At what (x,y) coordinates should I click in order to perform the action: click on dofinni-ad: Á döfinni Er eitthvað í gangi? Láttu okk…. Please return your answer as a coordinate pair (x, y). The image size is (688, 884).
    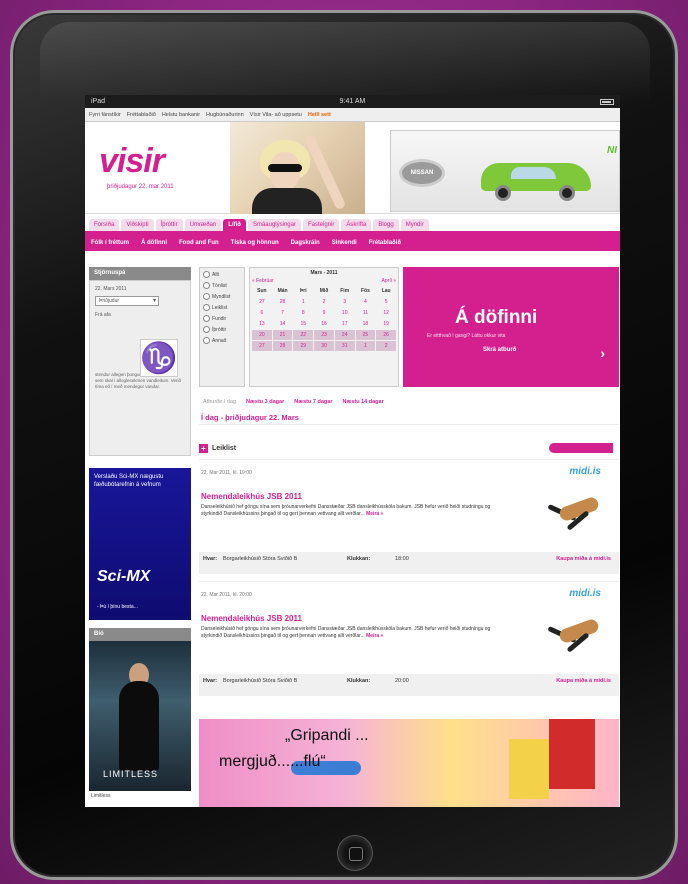
    Looking at the image, I should click on (511, 327).